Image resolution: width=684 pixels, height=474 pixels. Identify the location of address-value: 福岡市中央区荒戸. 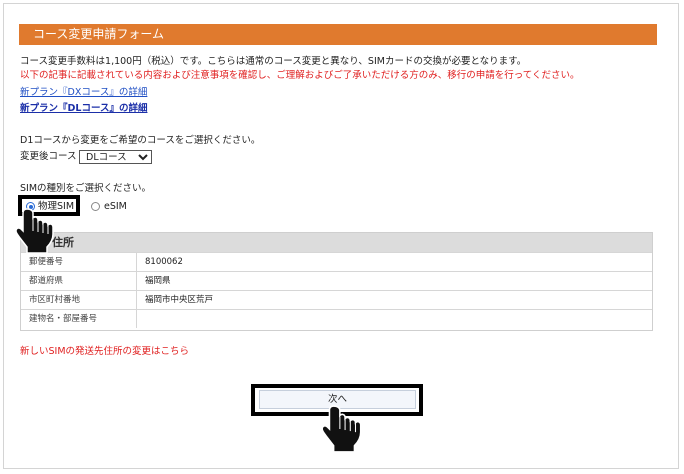
(179, 300).